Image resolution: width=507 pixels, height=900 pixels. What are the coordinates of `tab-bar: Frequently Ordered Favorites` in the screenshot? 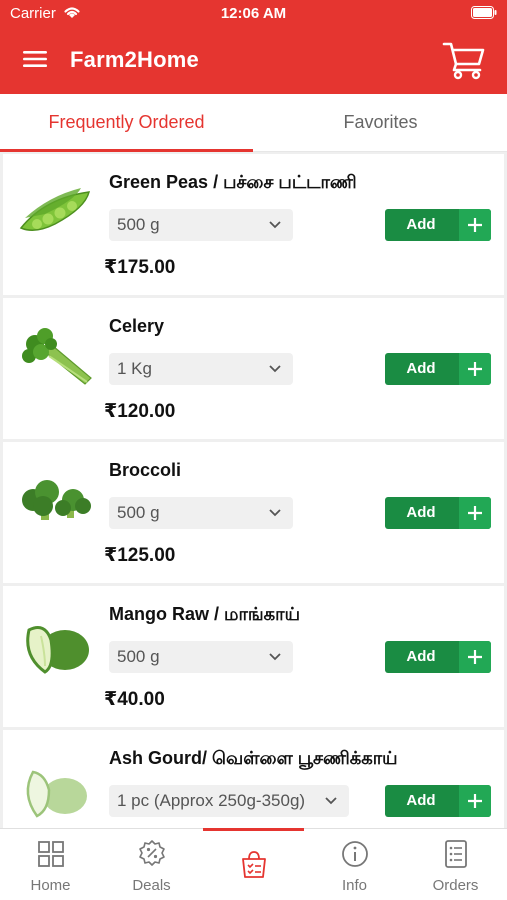 It's located at (253, 123).